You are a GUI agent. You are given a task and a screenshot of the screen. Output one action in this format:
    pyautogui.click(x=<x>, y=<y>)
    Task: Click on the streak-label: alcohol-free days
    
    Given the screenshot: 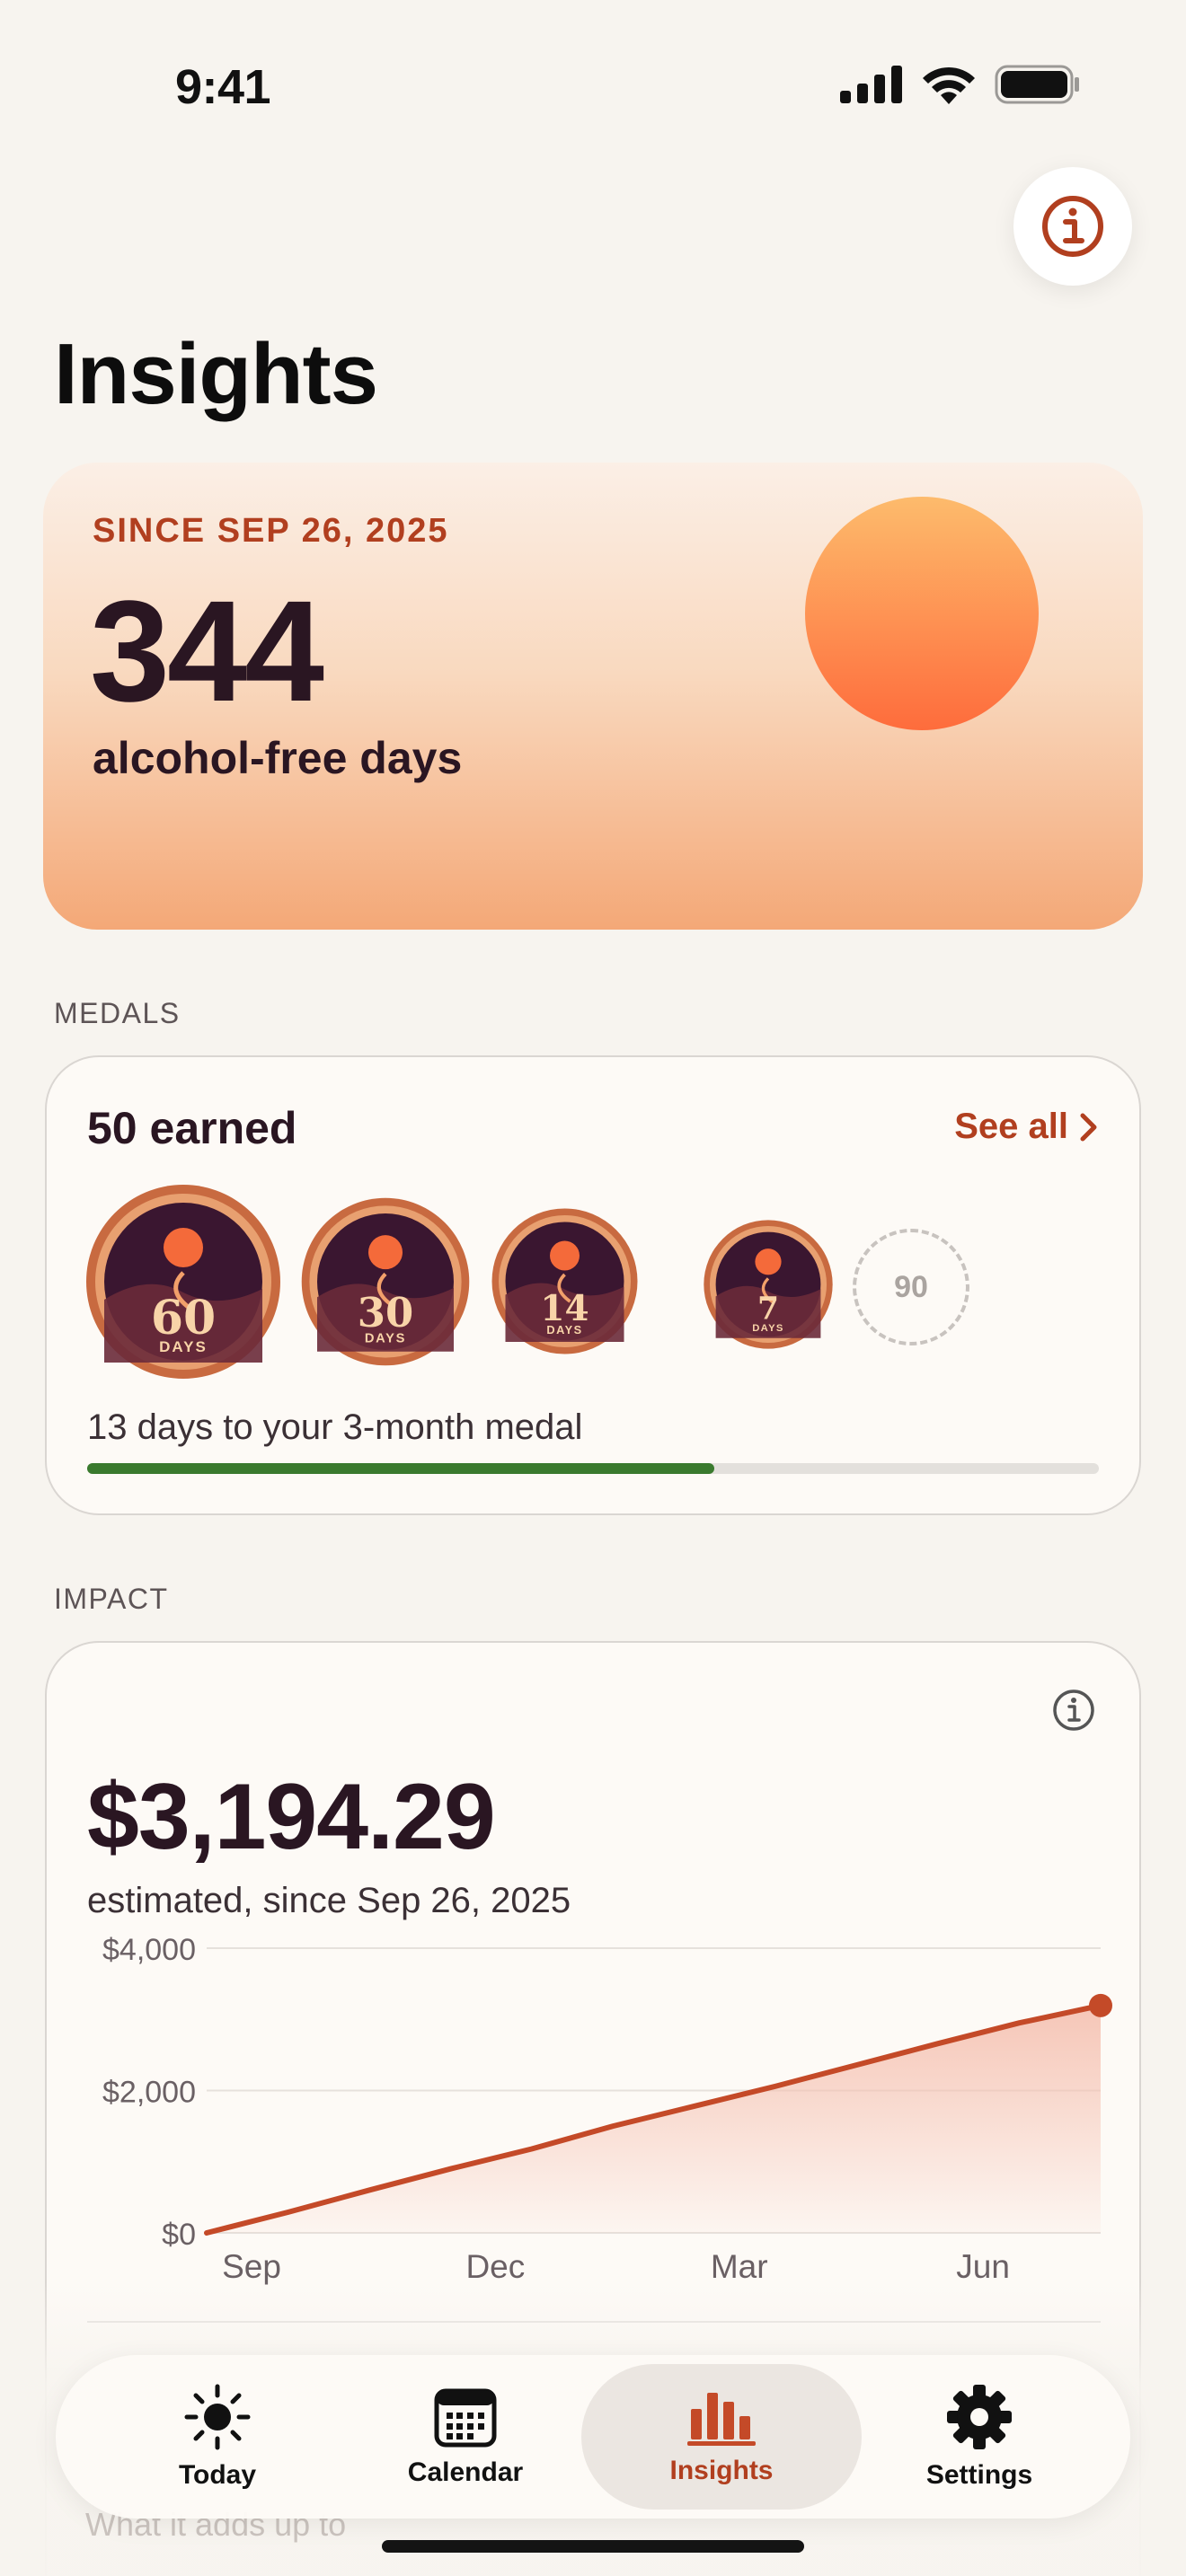 What is the action you would take?
    pyautogui.click(x=278, y=758)
    